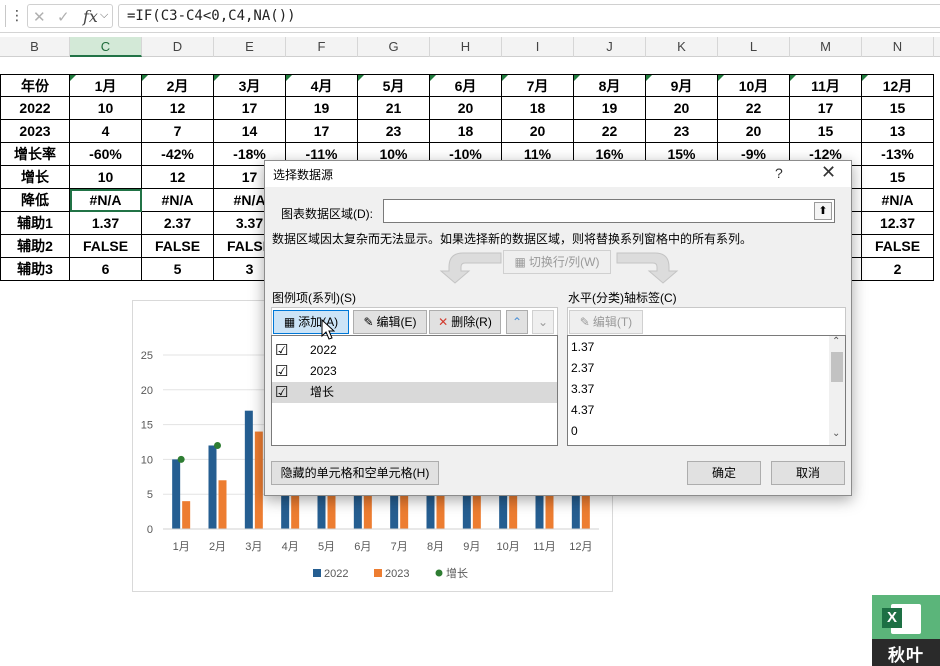  Describe the element at coordinates (106, 108) in the screenshot. I see `table-cell: 10` at that location.